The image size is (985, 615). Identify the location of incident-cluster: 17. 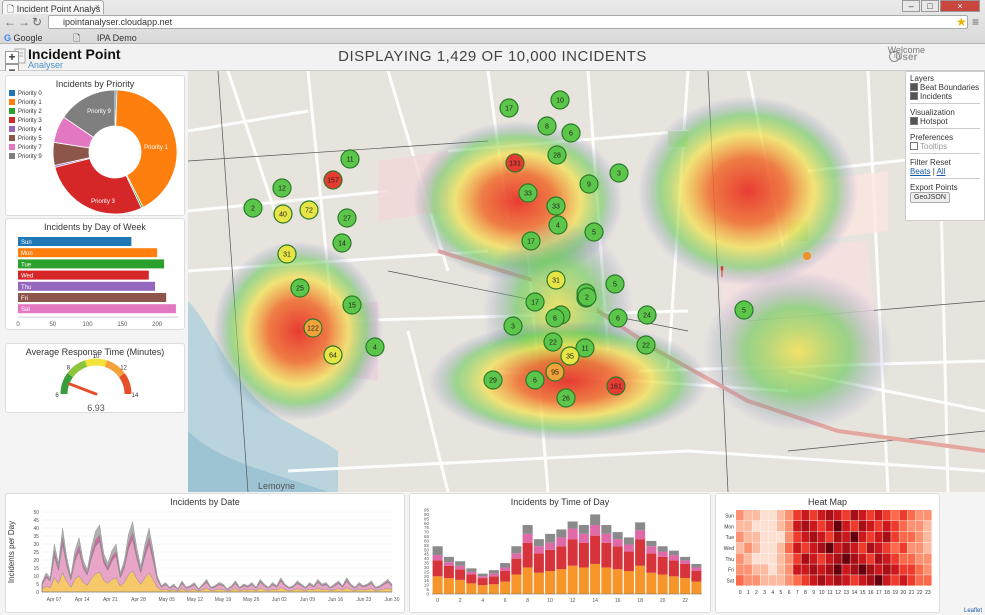
(535, 302).